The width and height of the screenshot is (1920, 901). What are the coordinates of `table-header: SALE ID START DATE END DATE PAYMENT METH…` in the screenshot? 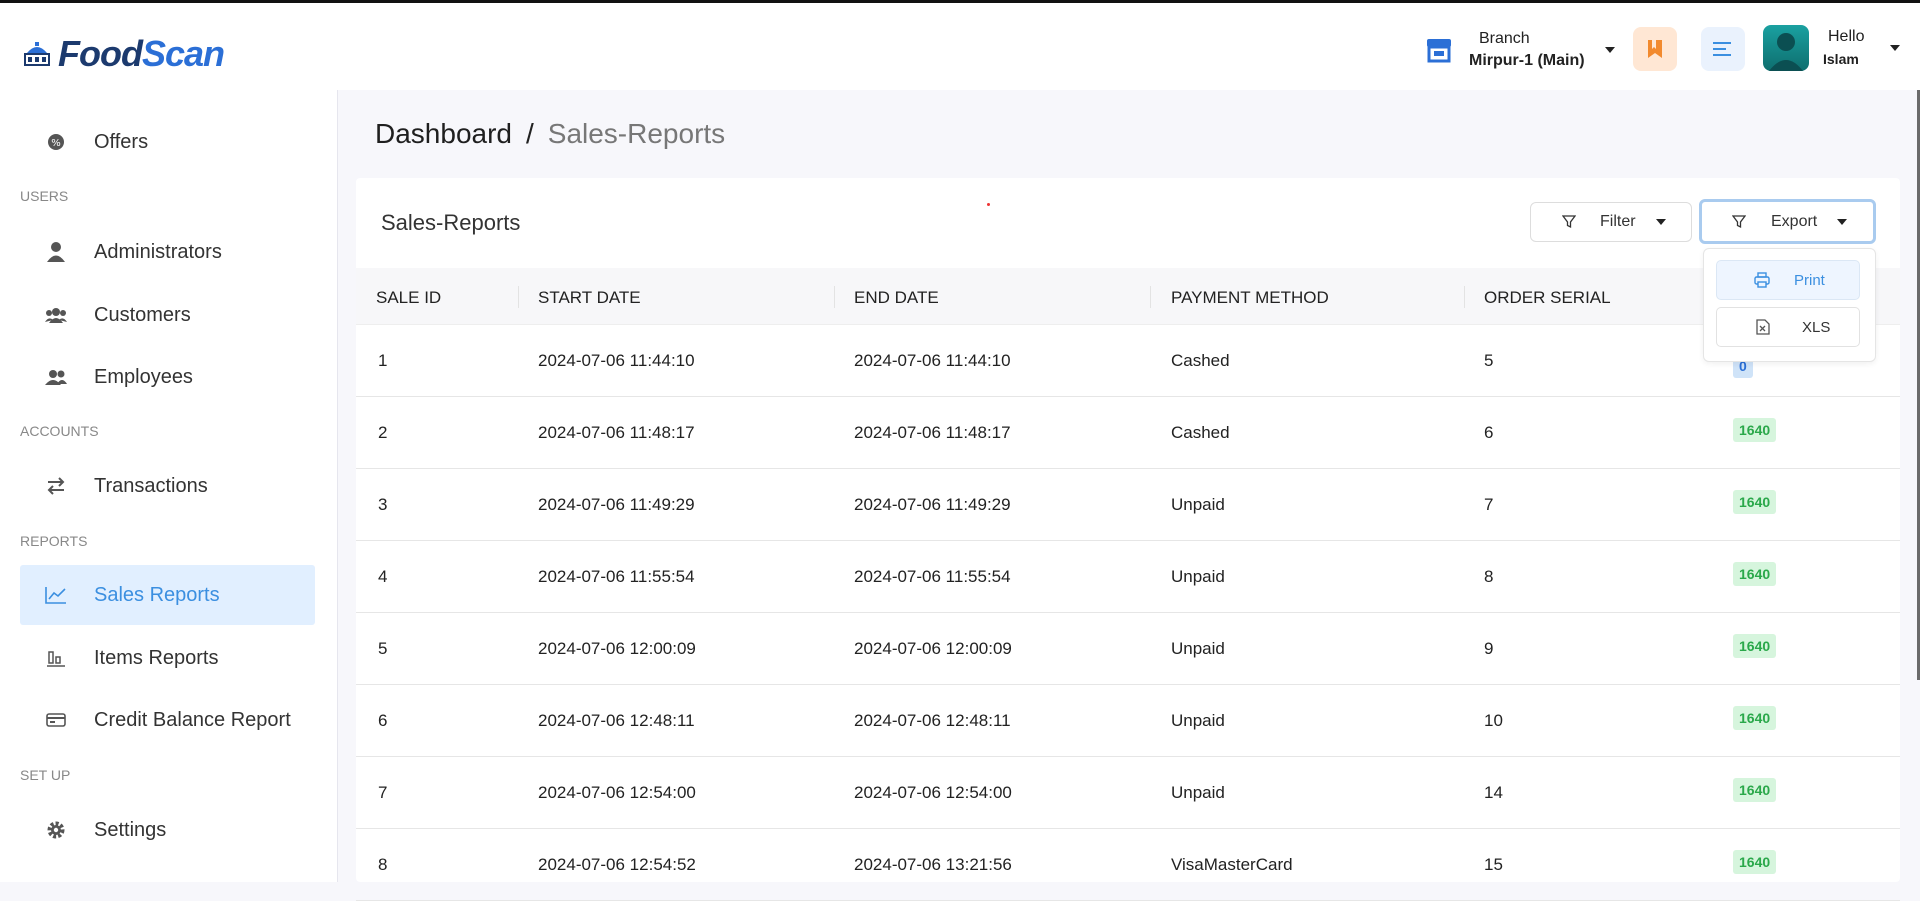 It's located at (1128, 296).